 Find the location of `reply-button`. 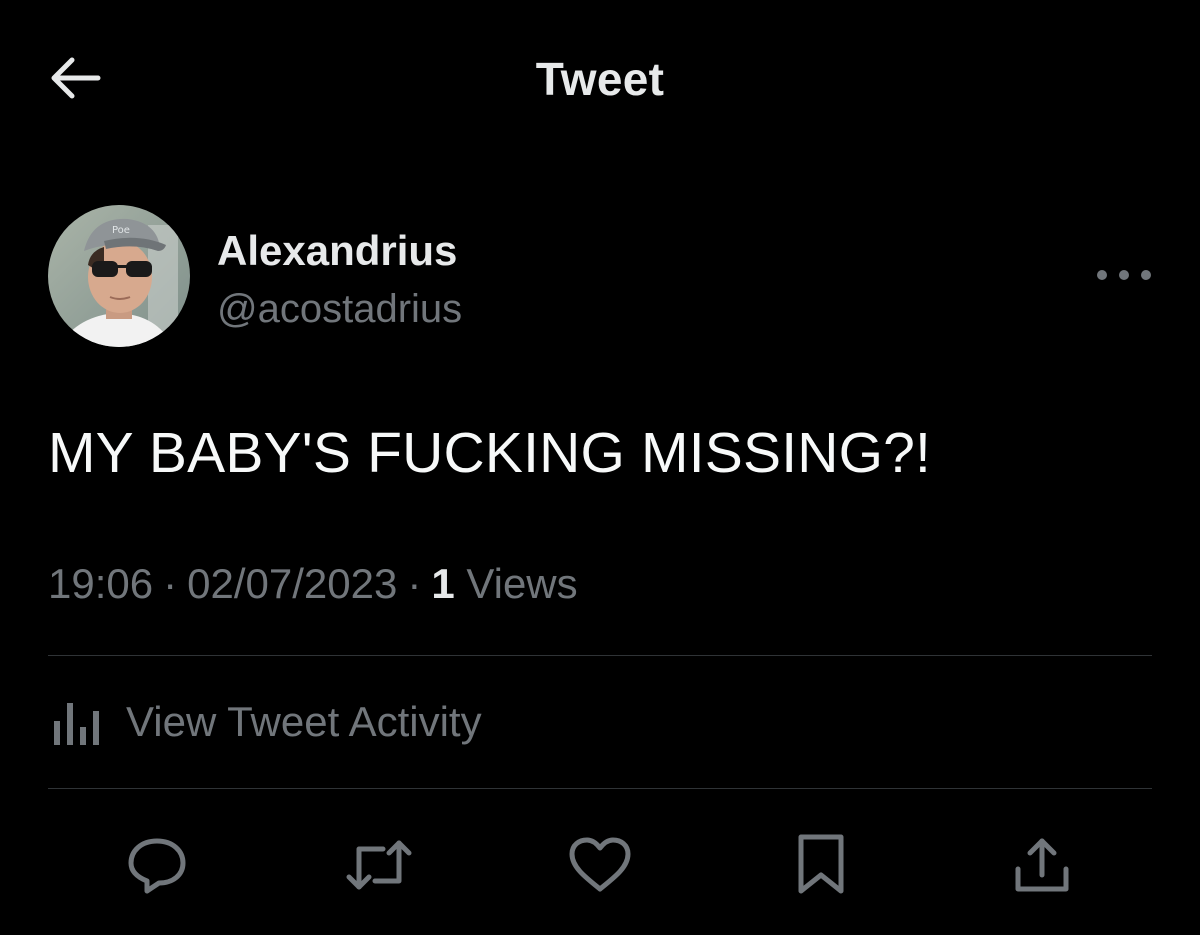

reply-button is located at coordinates (157, 865).